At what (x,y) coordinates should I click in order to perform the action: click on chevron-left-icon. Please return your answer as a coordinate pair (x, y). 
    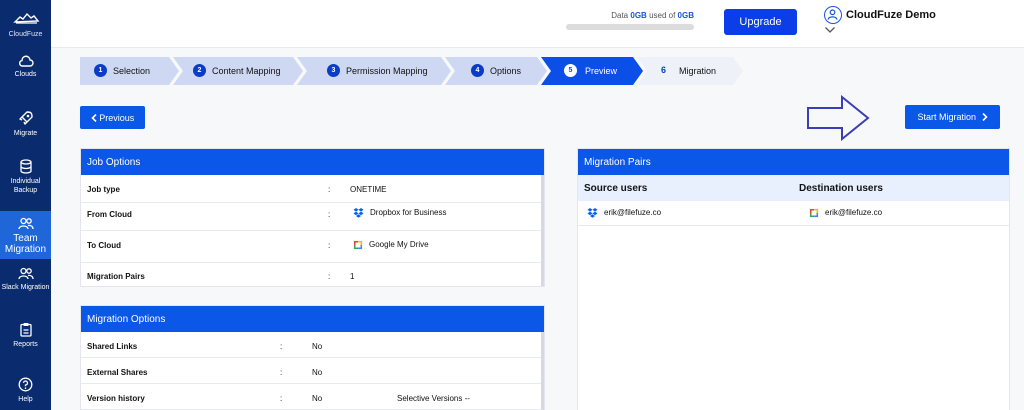
    Looking at the image, I should click on (94, 117).